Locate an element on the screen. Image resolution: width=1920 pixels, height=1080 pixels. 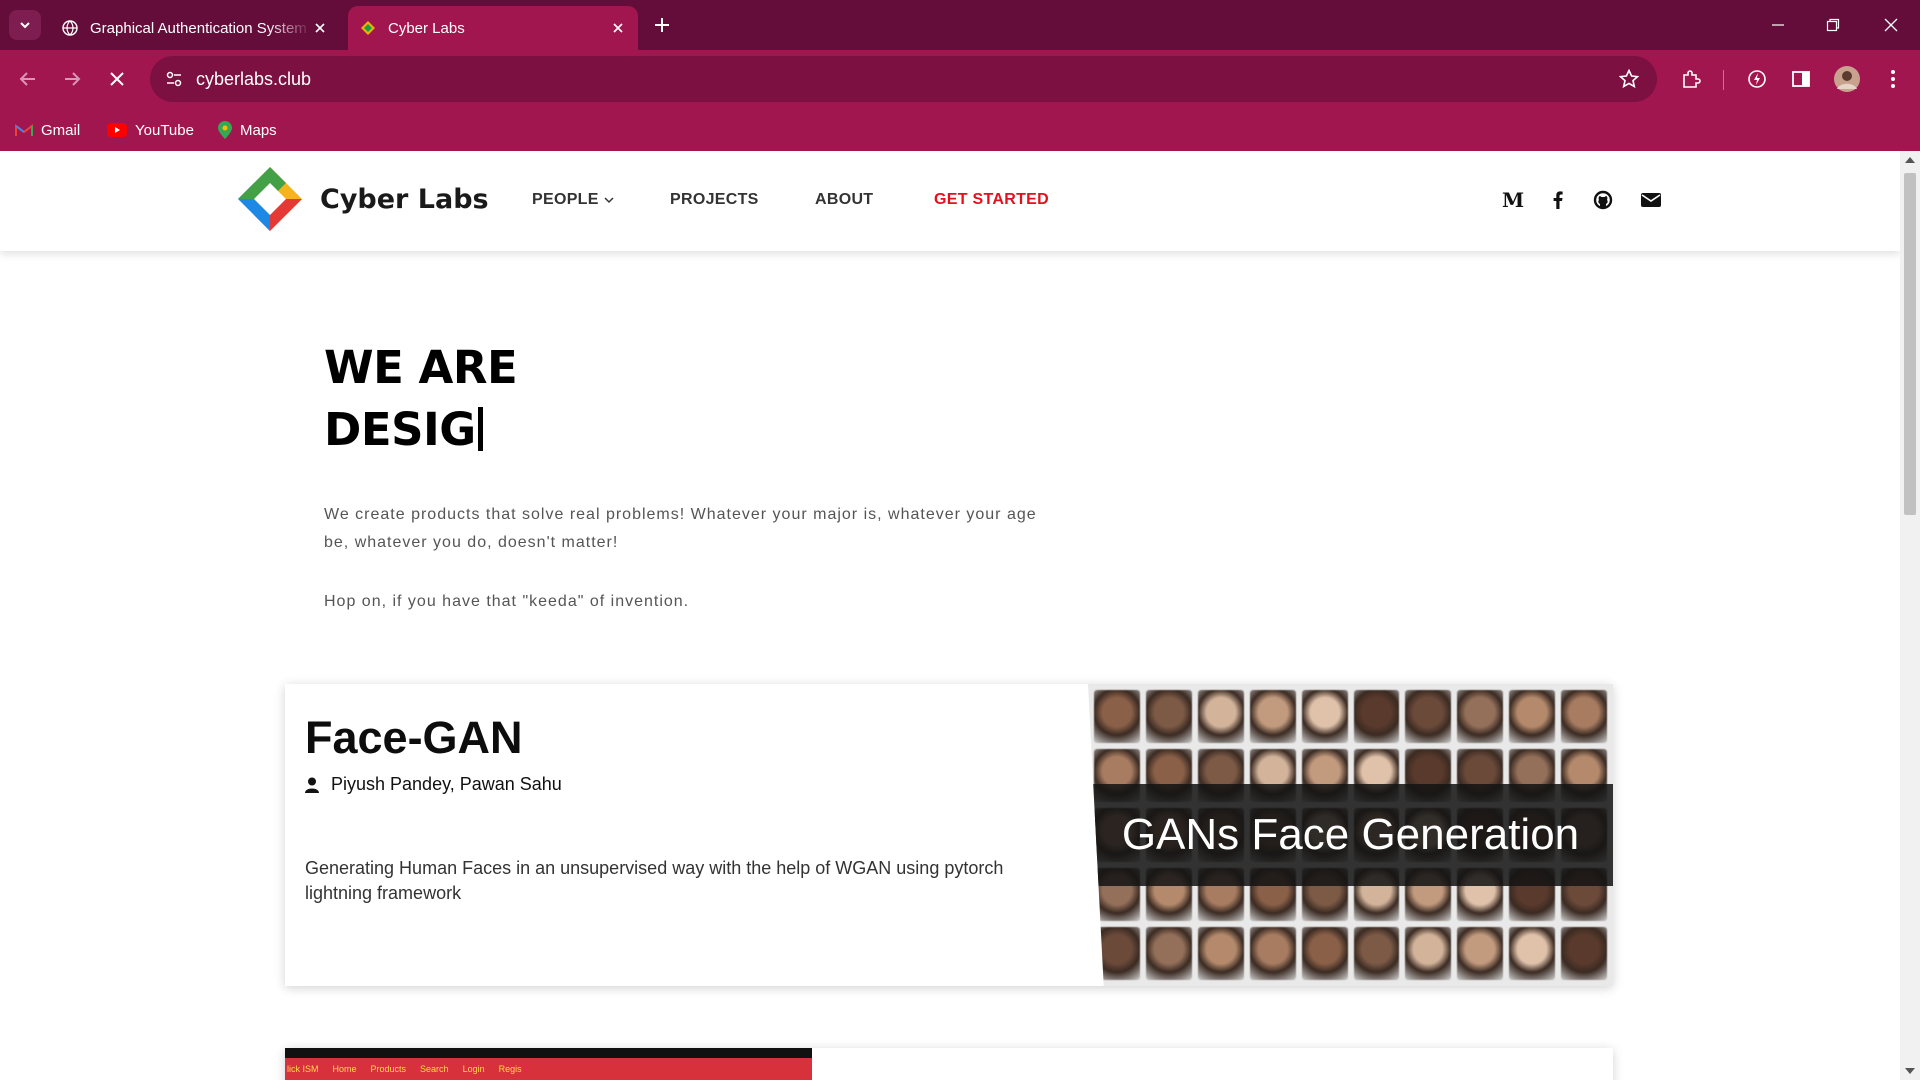
profile-button is located at coordinates (1847, 79).